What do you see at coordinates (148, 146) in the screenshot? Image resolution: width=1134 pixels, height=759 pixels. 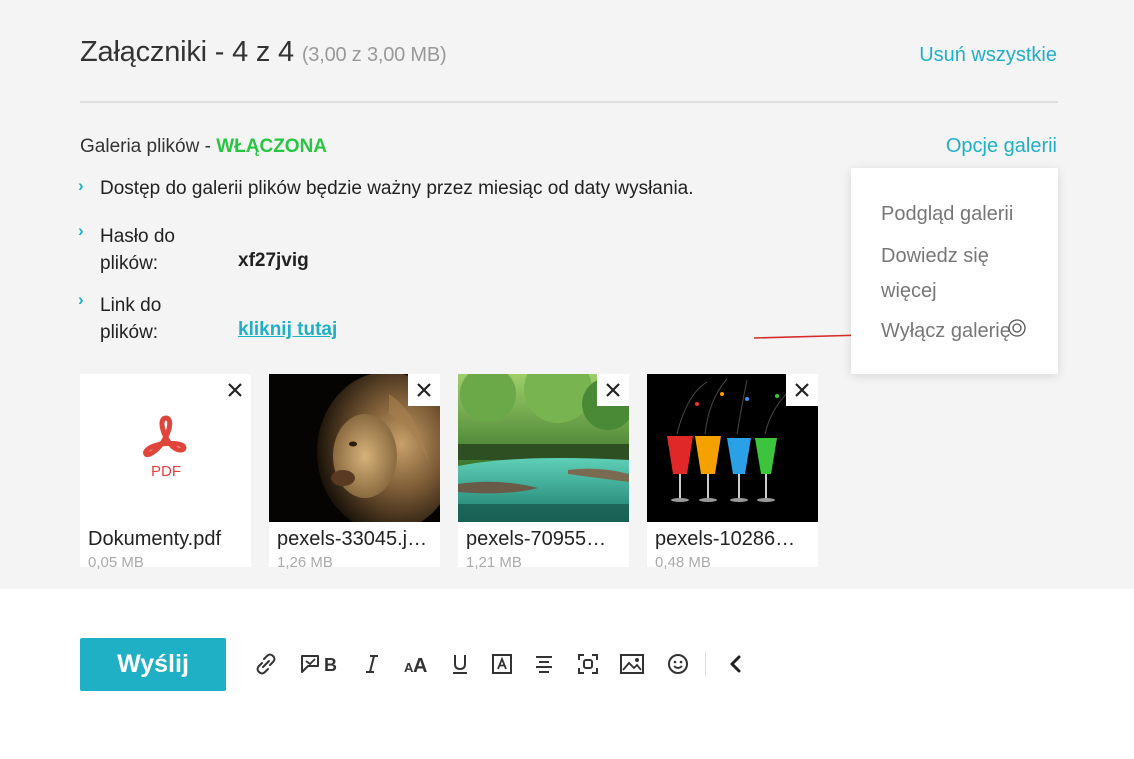 I see `gallery-label: Galeria plików -` at bounding box center [148, 146].